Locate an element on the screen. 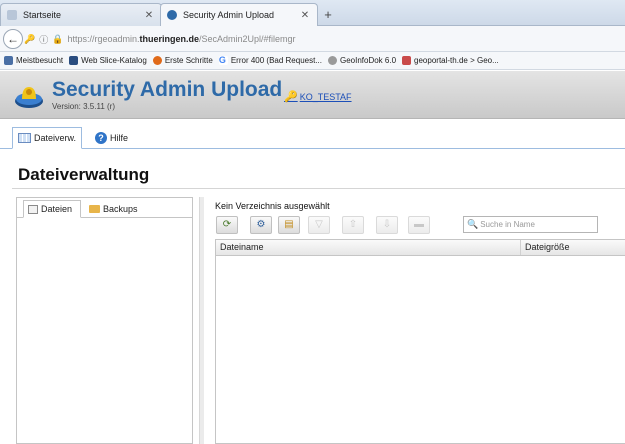  refresh-button: ⟳ is located at coordinates (227, 225).